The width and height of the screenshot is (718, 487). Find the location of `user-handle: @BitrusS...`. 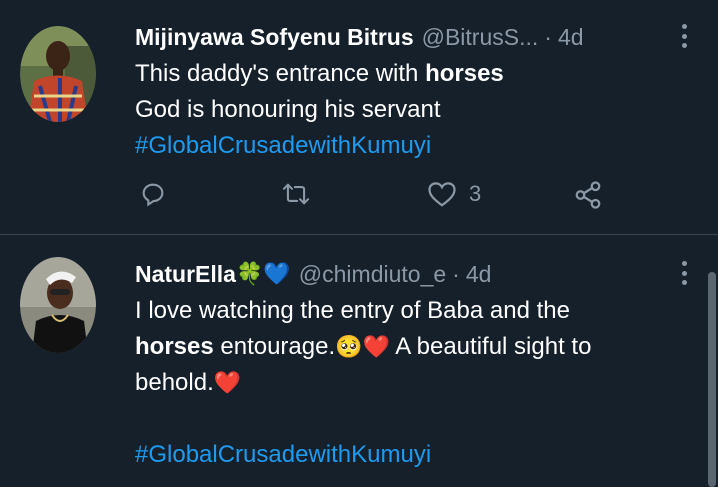

user-handle: @BitrusS... is located at coordinates (480, 37).